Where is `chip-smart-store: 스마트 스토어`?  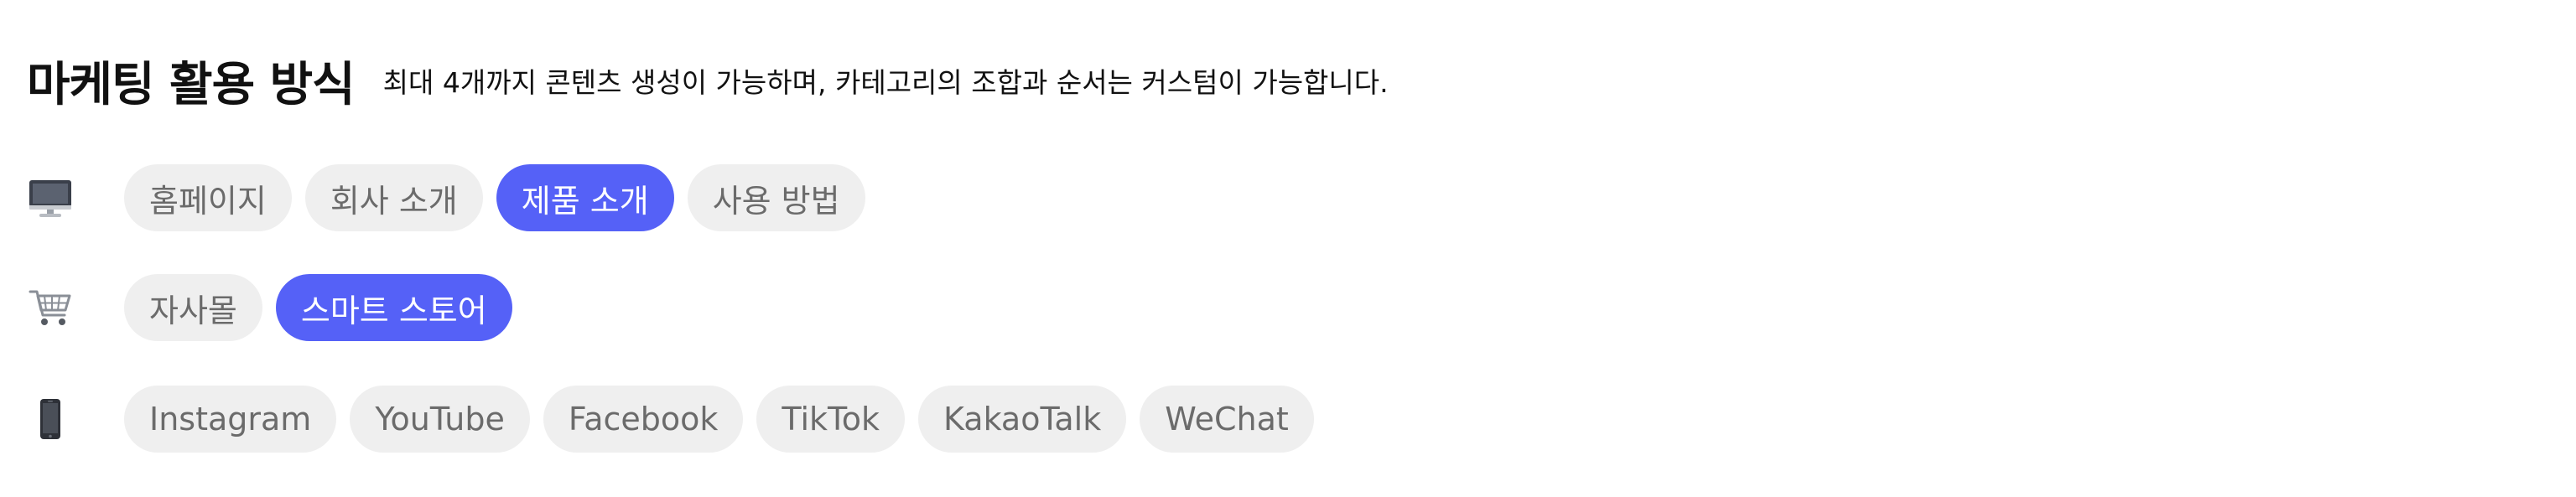 chip-smart-store: 스마트 스토어 is located at coordinates (393, 307).